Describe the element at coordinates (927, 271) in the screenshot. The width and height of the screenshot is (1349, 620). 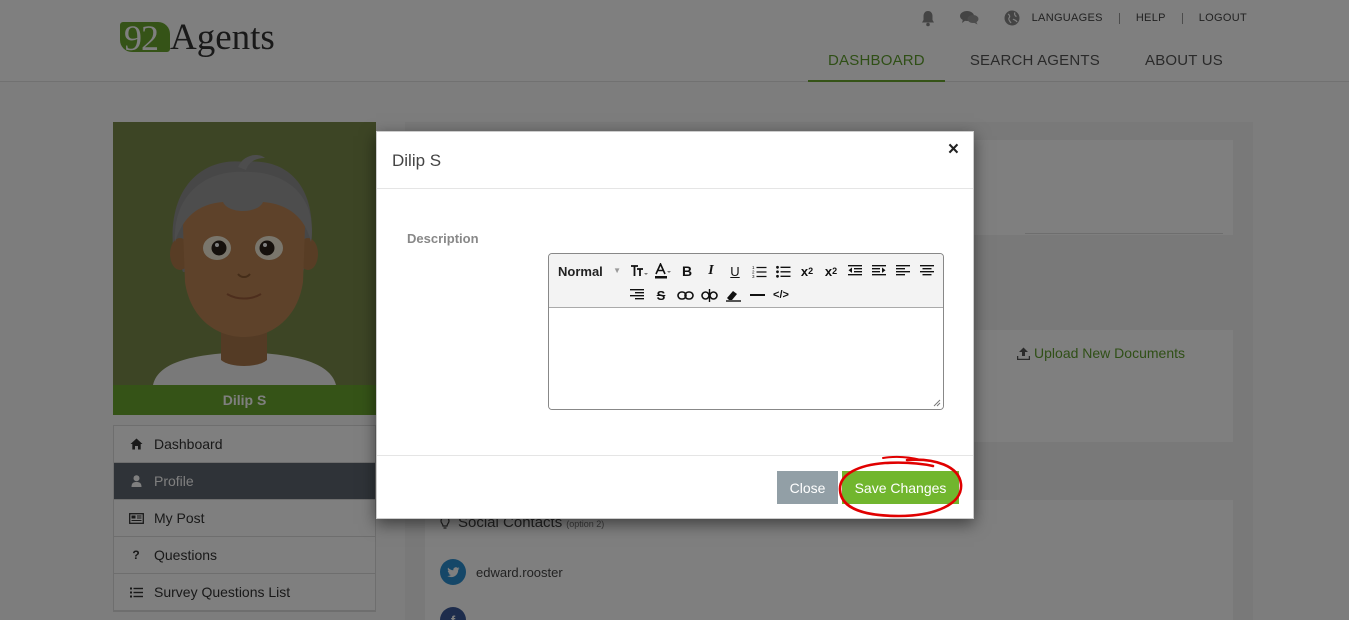
I see `align-center-icon` at that location.